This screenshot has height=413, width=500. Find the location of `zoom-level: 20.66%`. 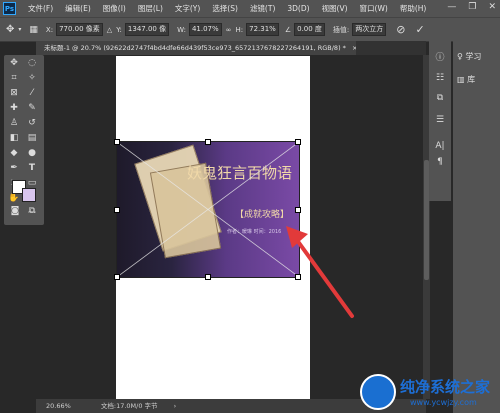

zoom-level: 20.66% is located at coordinates (58, 406).